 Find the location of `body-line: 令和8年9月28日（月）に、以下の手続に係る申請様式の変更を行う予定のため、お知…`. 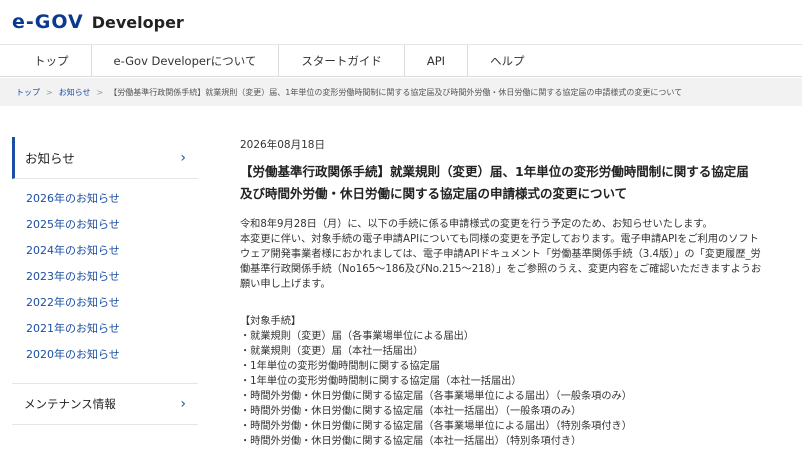

body-line: 令和8年9月28日（月）に、以下の手続に係る申請様式の変更を行う予定のため、お知… is located at coordinates (476, 224).